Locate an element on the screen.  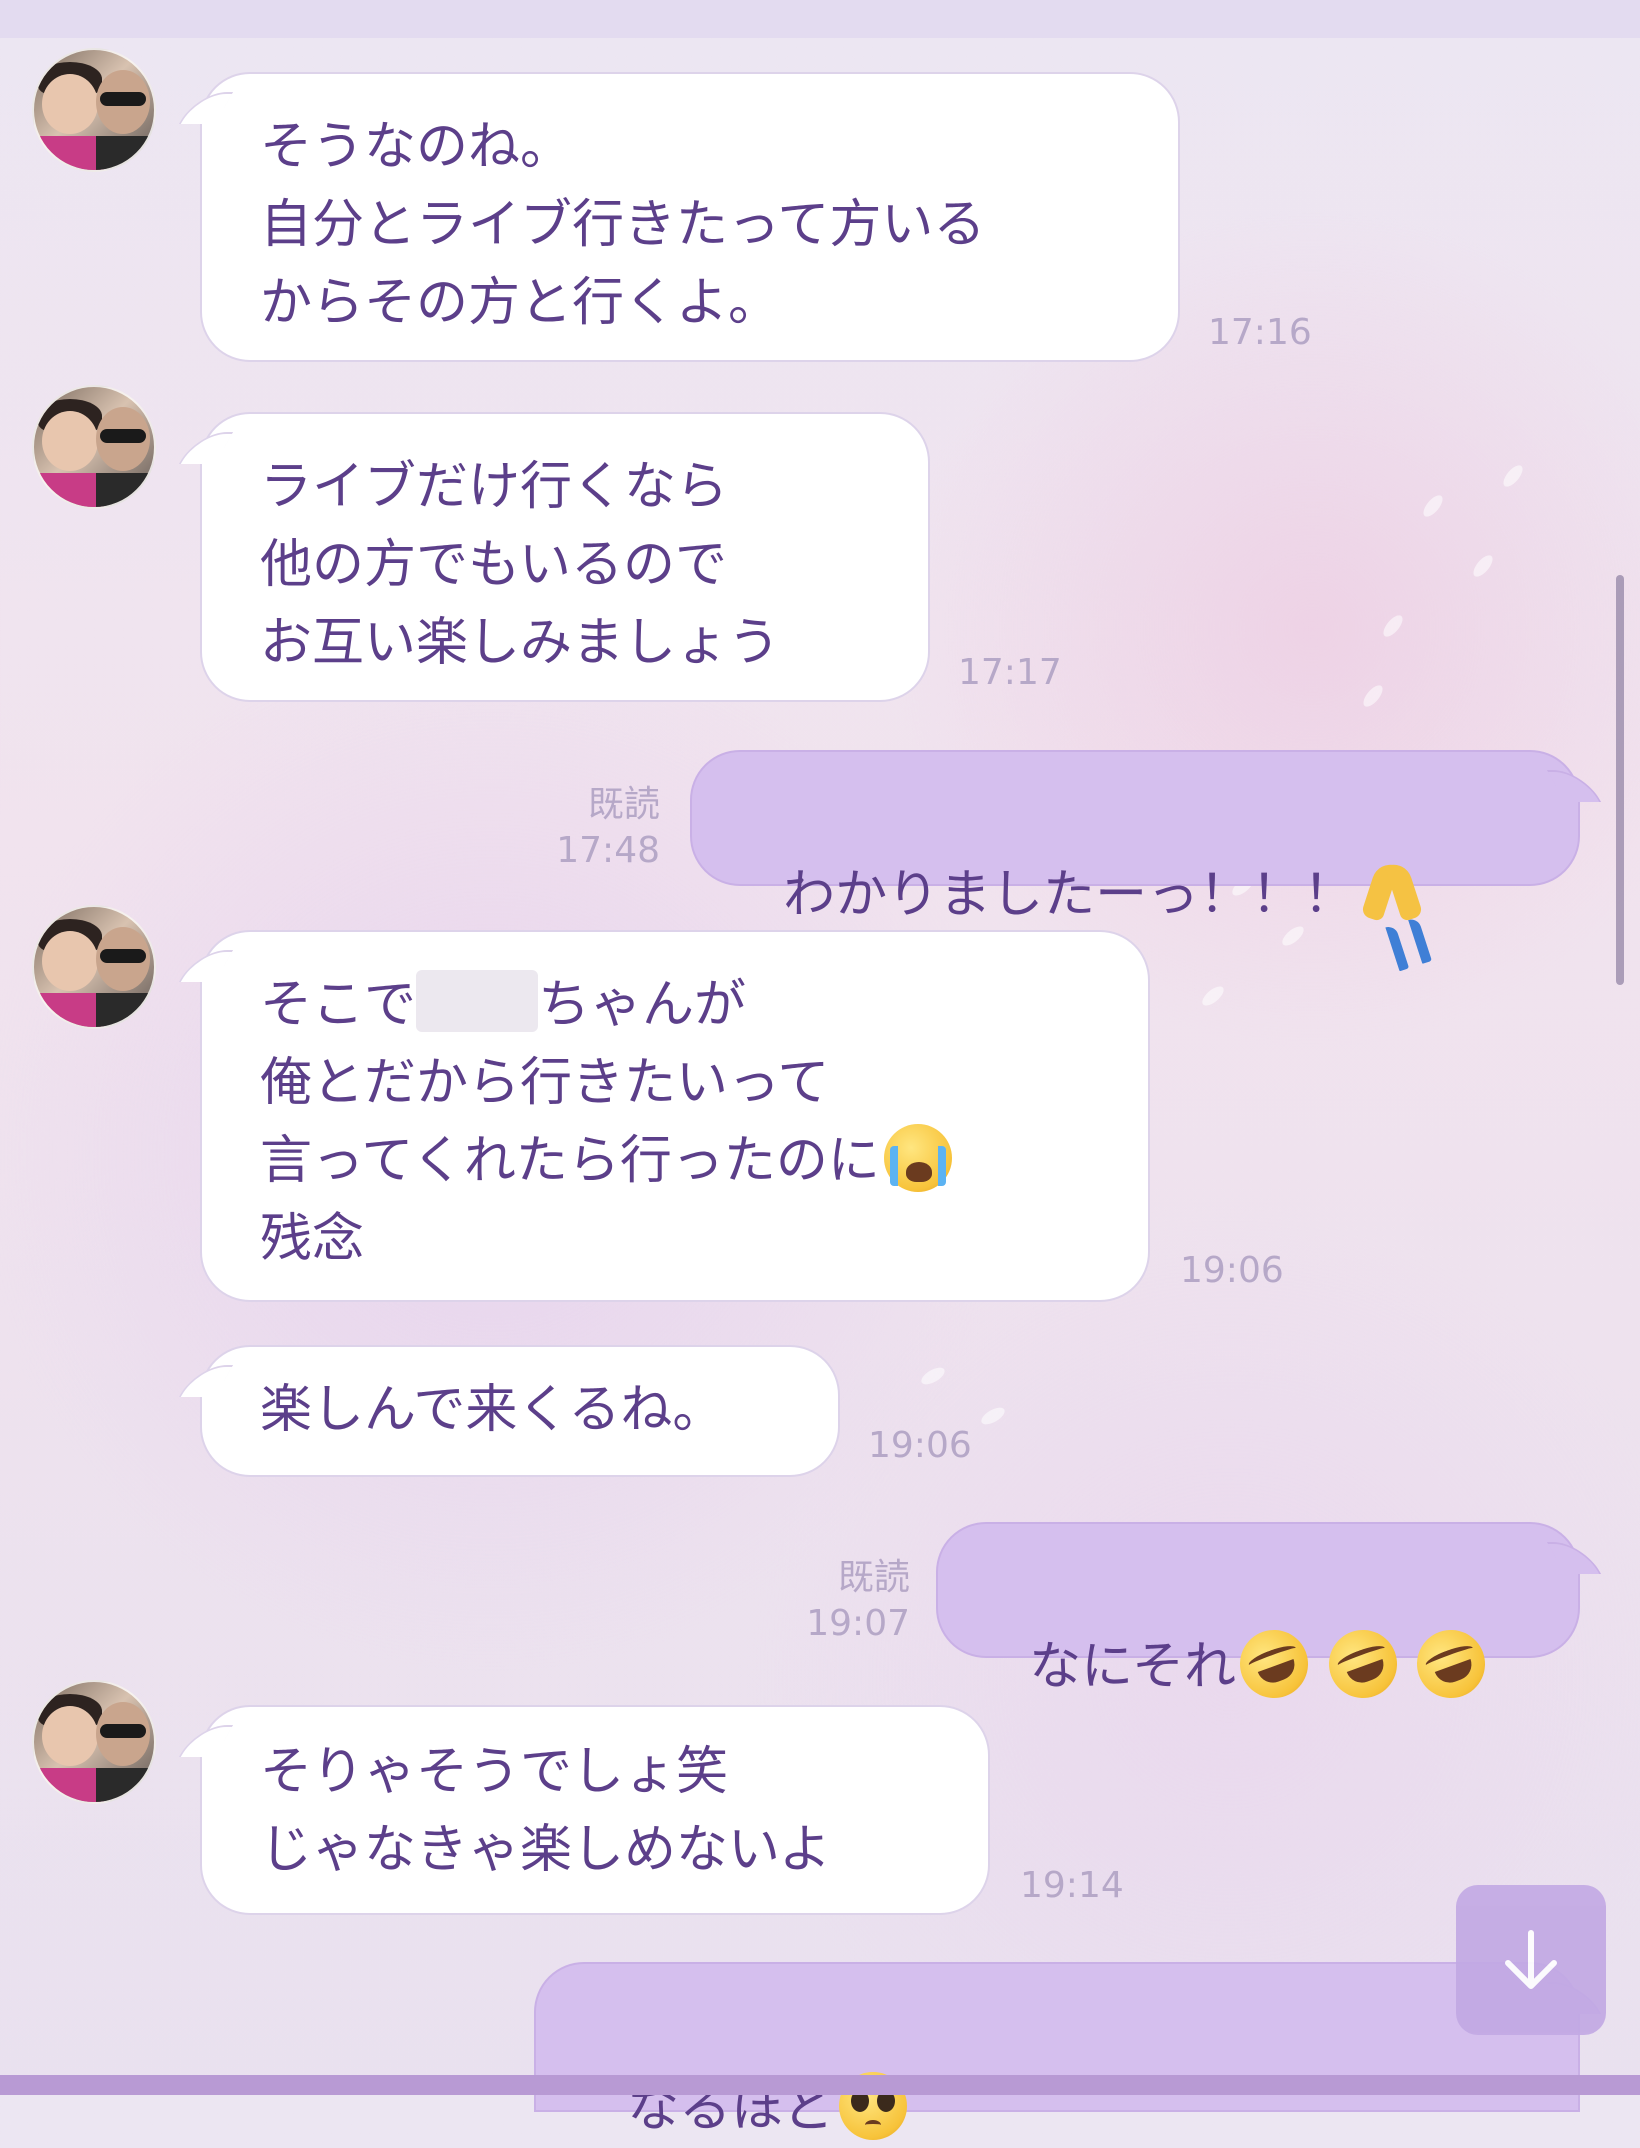
message-text: 残念 is located at coordinates (312, 1239).